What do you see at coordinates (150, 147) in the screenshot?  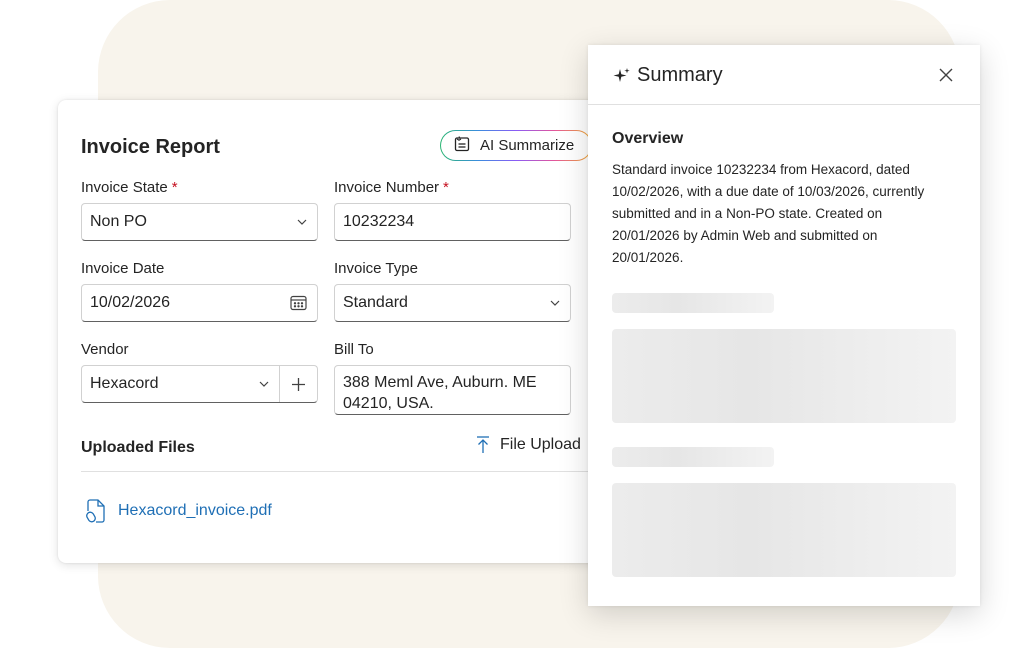 I see `card-title: Invoice Report` at bounding box center [150, 147].